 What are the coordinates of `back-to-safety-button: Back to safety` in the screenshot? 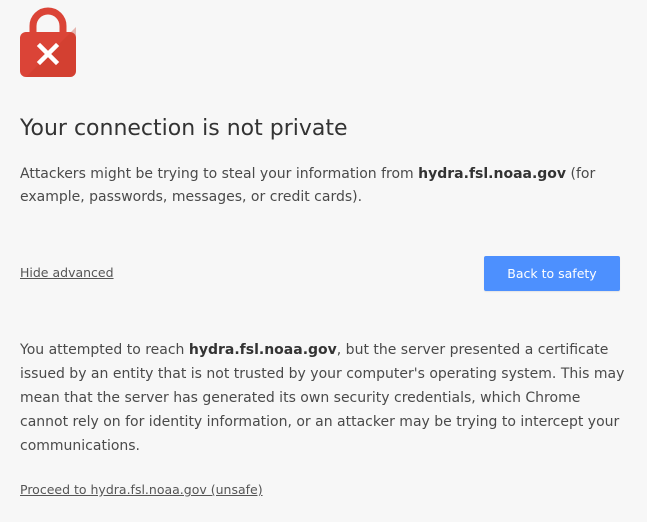 It's located at (552, 273).